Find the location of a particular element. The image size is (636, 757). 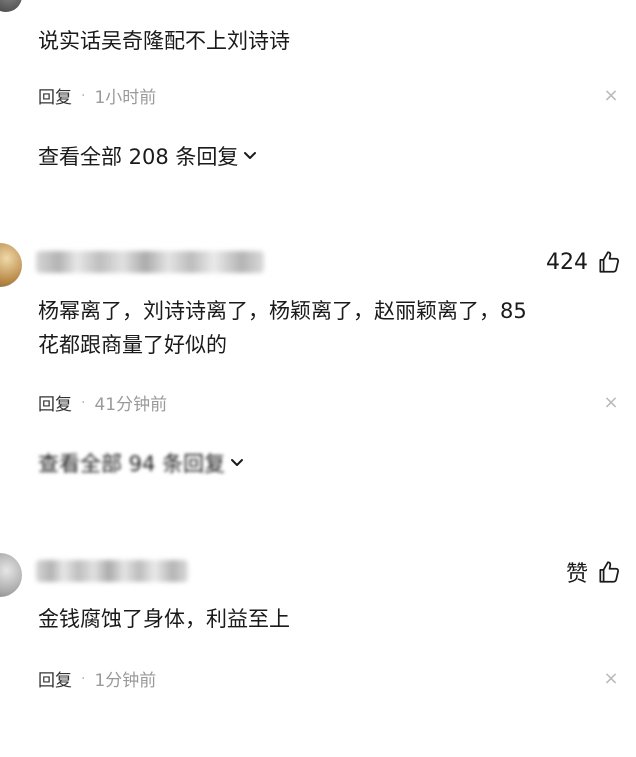

view-all-replies-button: 查看全部 94 条回复 is located at coordinates (141, 463).